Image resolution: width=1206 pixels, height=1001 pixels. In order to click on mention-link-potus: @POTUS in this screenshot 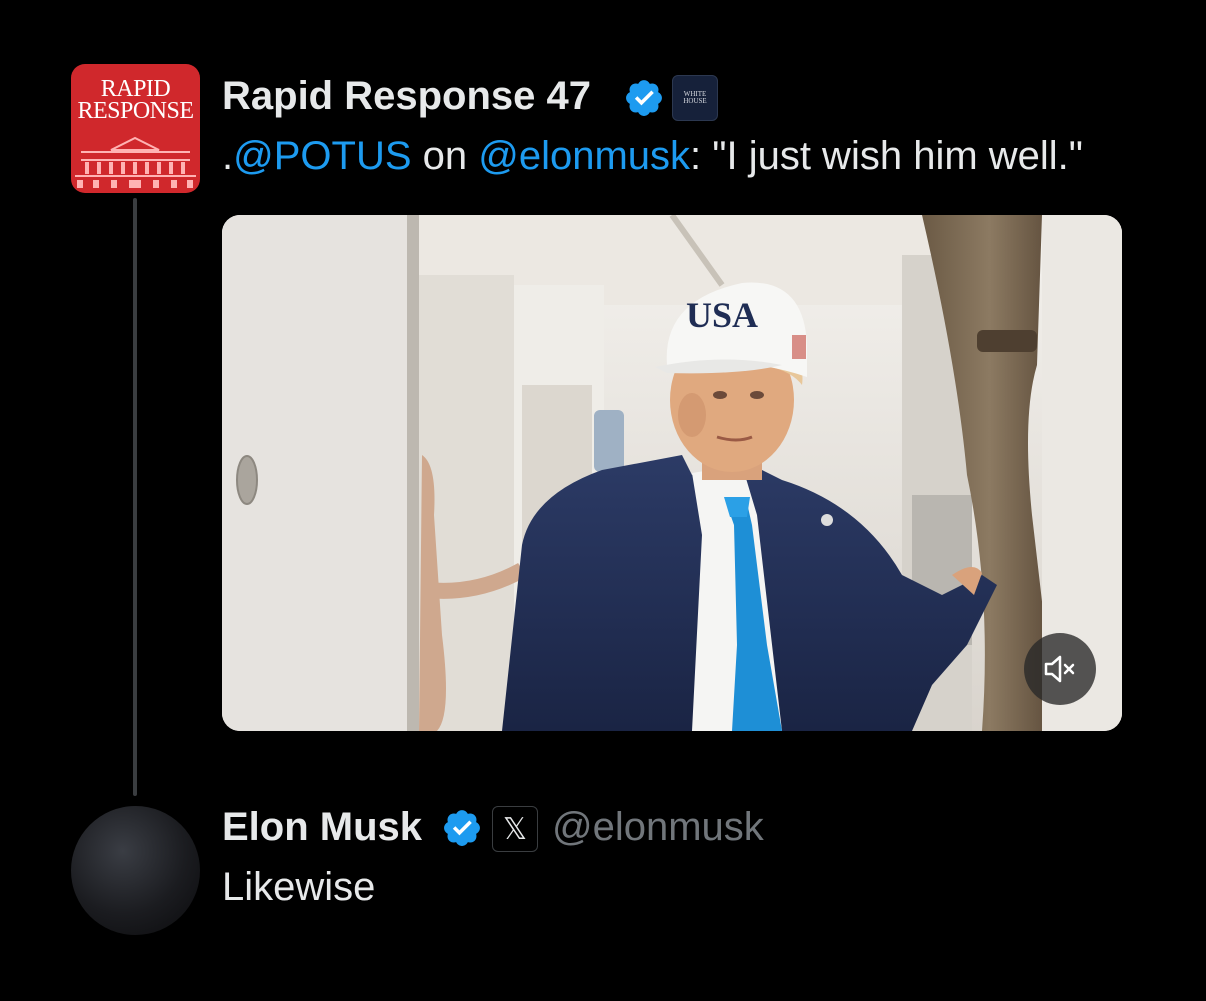, I will do `click(322, 156)`.